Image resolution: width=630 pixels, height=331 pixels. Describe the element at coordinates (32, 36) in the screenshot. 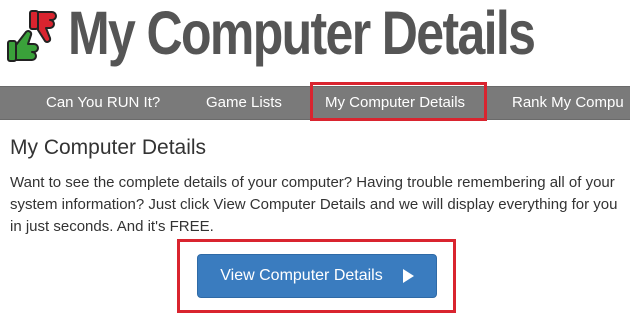

I see `thumbs-up-down-icon` at that location.